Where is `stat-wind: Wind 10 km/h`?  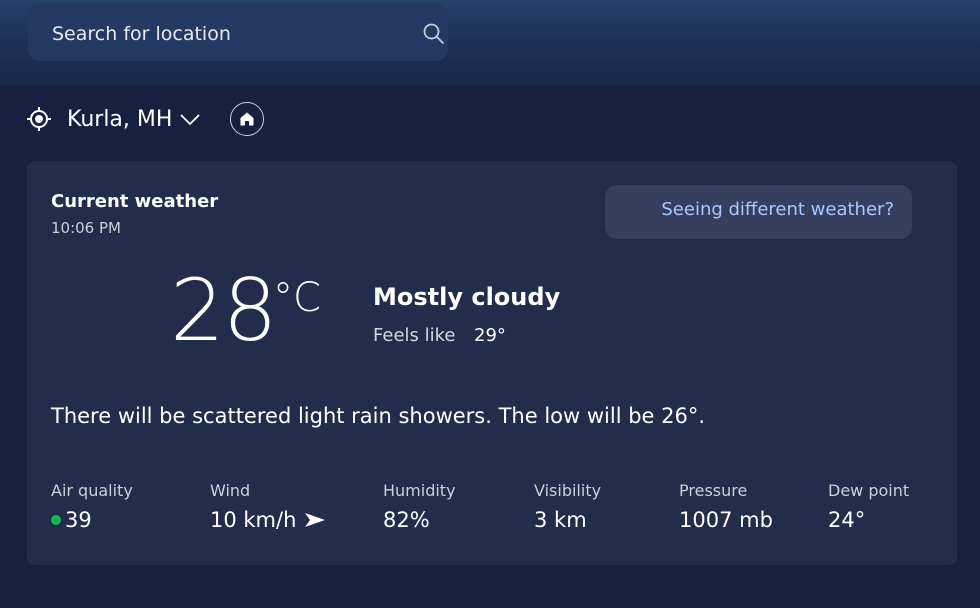 stat-wind: Wind 10 km/h is located at coordinates (268, 506).